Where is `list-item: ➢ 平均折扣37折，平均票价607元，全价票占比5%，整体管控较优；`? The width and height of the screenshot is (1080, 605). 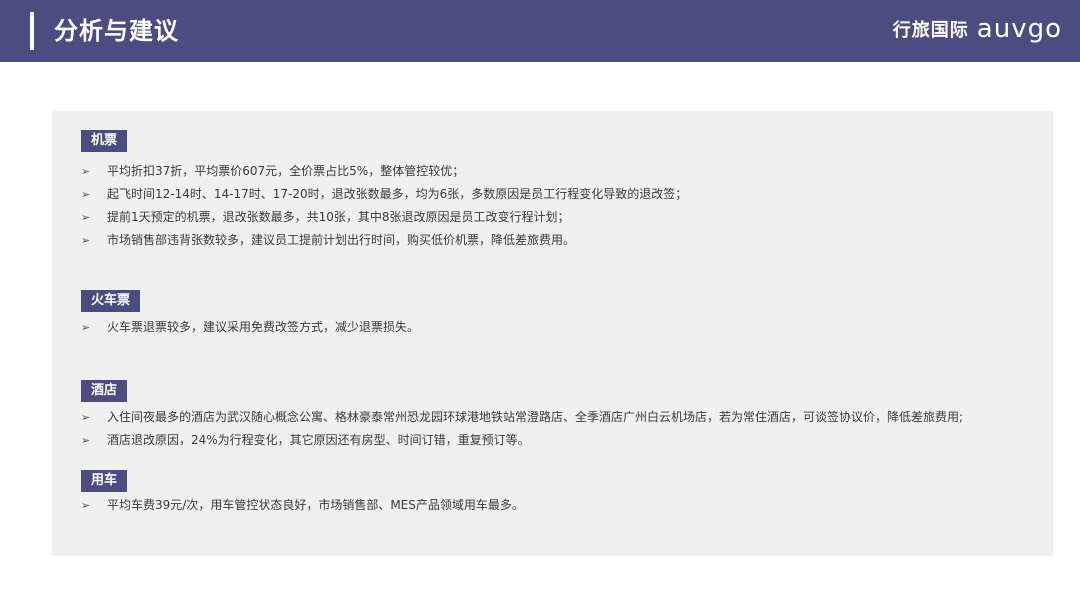
list-item: ➢ 平均折扣37折，平均票价607元，全价票占比5%，整体管控较优； is located at coordinates (272, 171).